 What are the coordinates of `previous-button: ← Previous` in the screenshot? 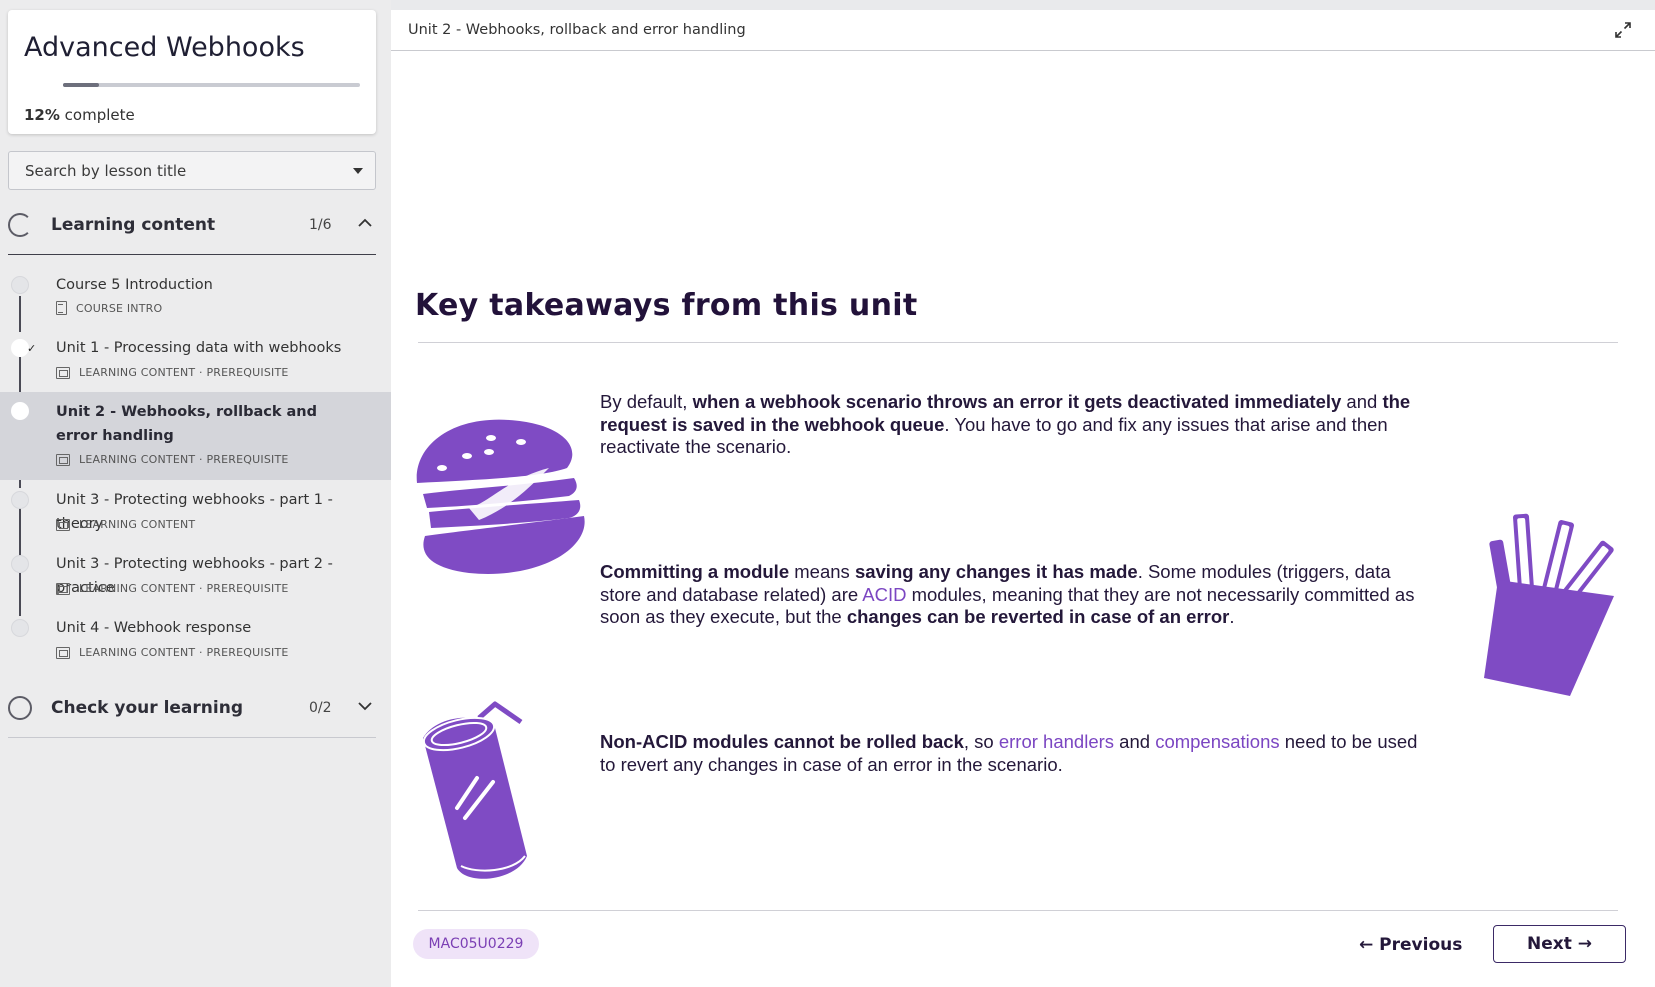 It's located at (1410, 945).